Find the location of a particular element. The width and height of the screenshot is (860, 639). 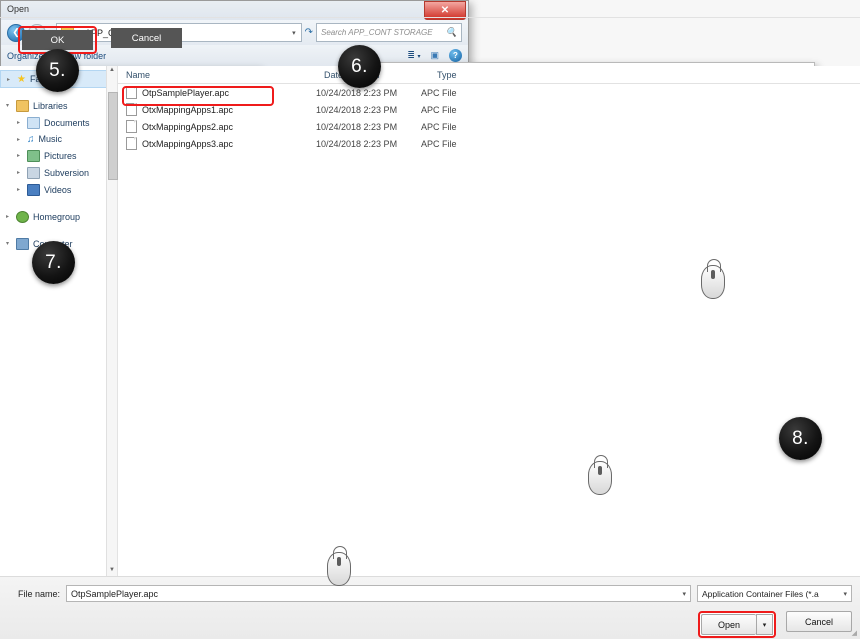

mouse-cursor-settings is located at coordinates (713, 279).